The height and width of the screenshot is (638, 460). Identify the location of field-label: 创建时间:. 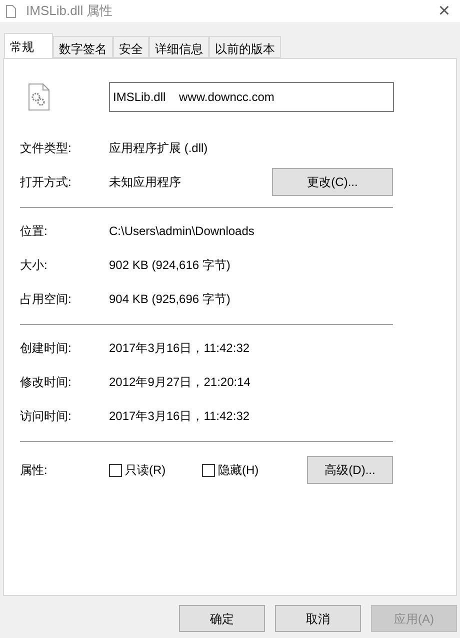
(46, 348).